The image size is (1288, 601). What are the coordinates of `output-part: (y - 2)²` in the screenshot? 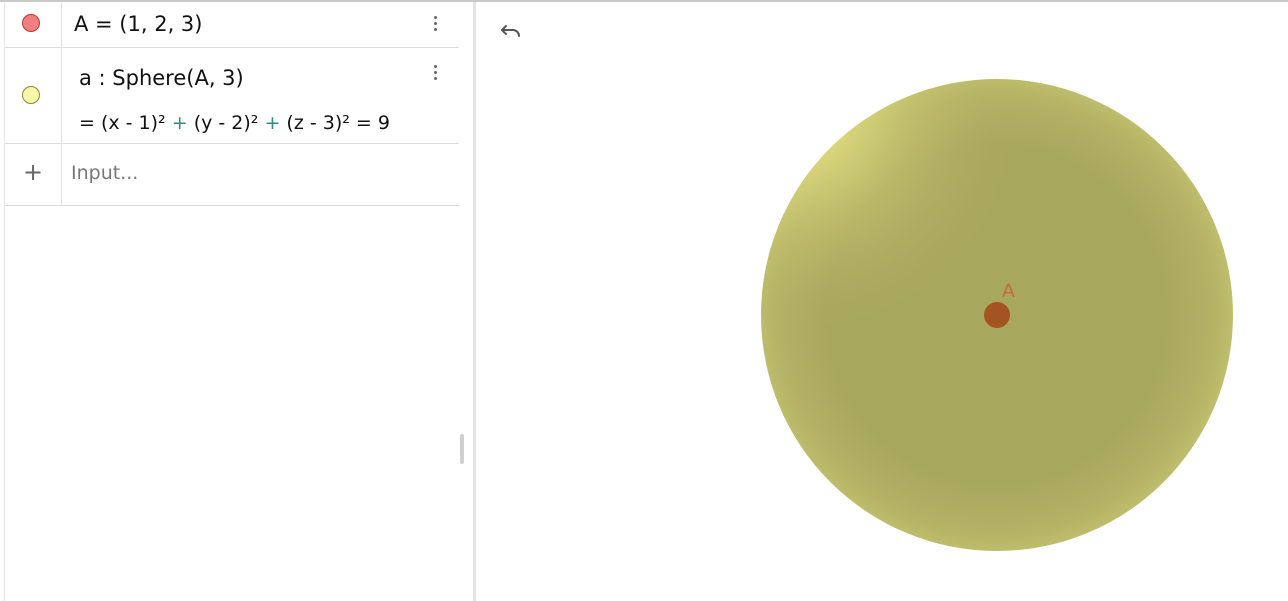 It's located at (226, 123).